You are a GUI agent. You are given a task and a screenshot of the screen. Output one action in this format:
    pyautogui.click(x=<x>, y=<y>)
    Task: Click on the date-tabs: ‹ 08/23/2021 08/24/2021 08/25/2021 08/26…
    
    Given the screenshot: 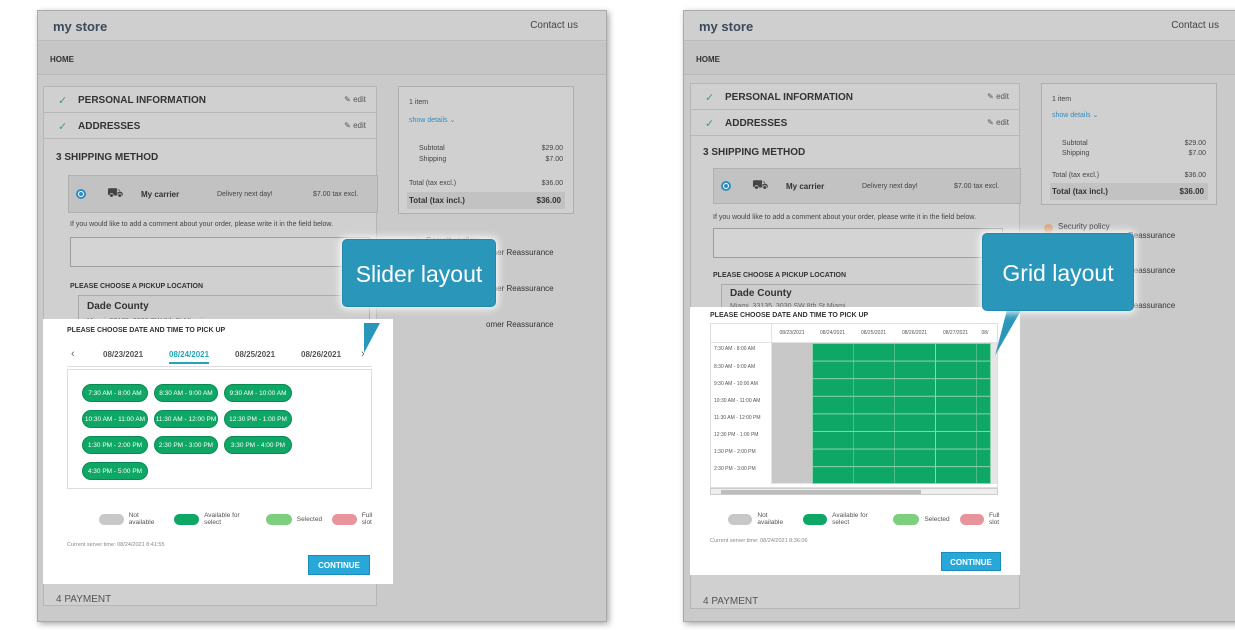 What is the action you would take?
    pyautogui.click(x=219, y=356)
    